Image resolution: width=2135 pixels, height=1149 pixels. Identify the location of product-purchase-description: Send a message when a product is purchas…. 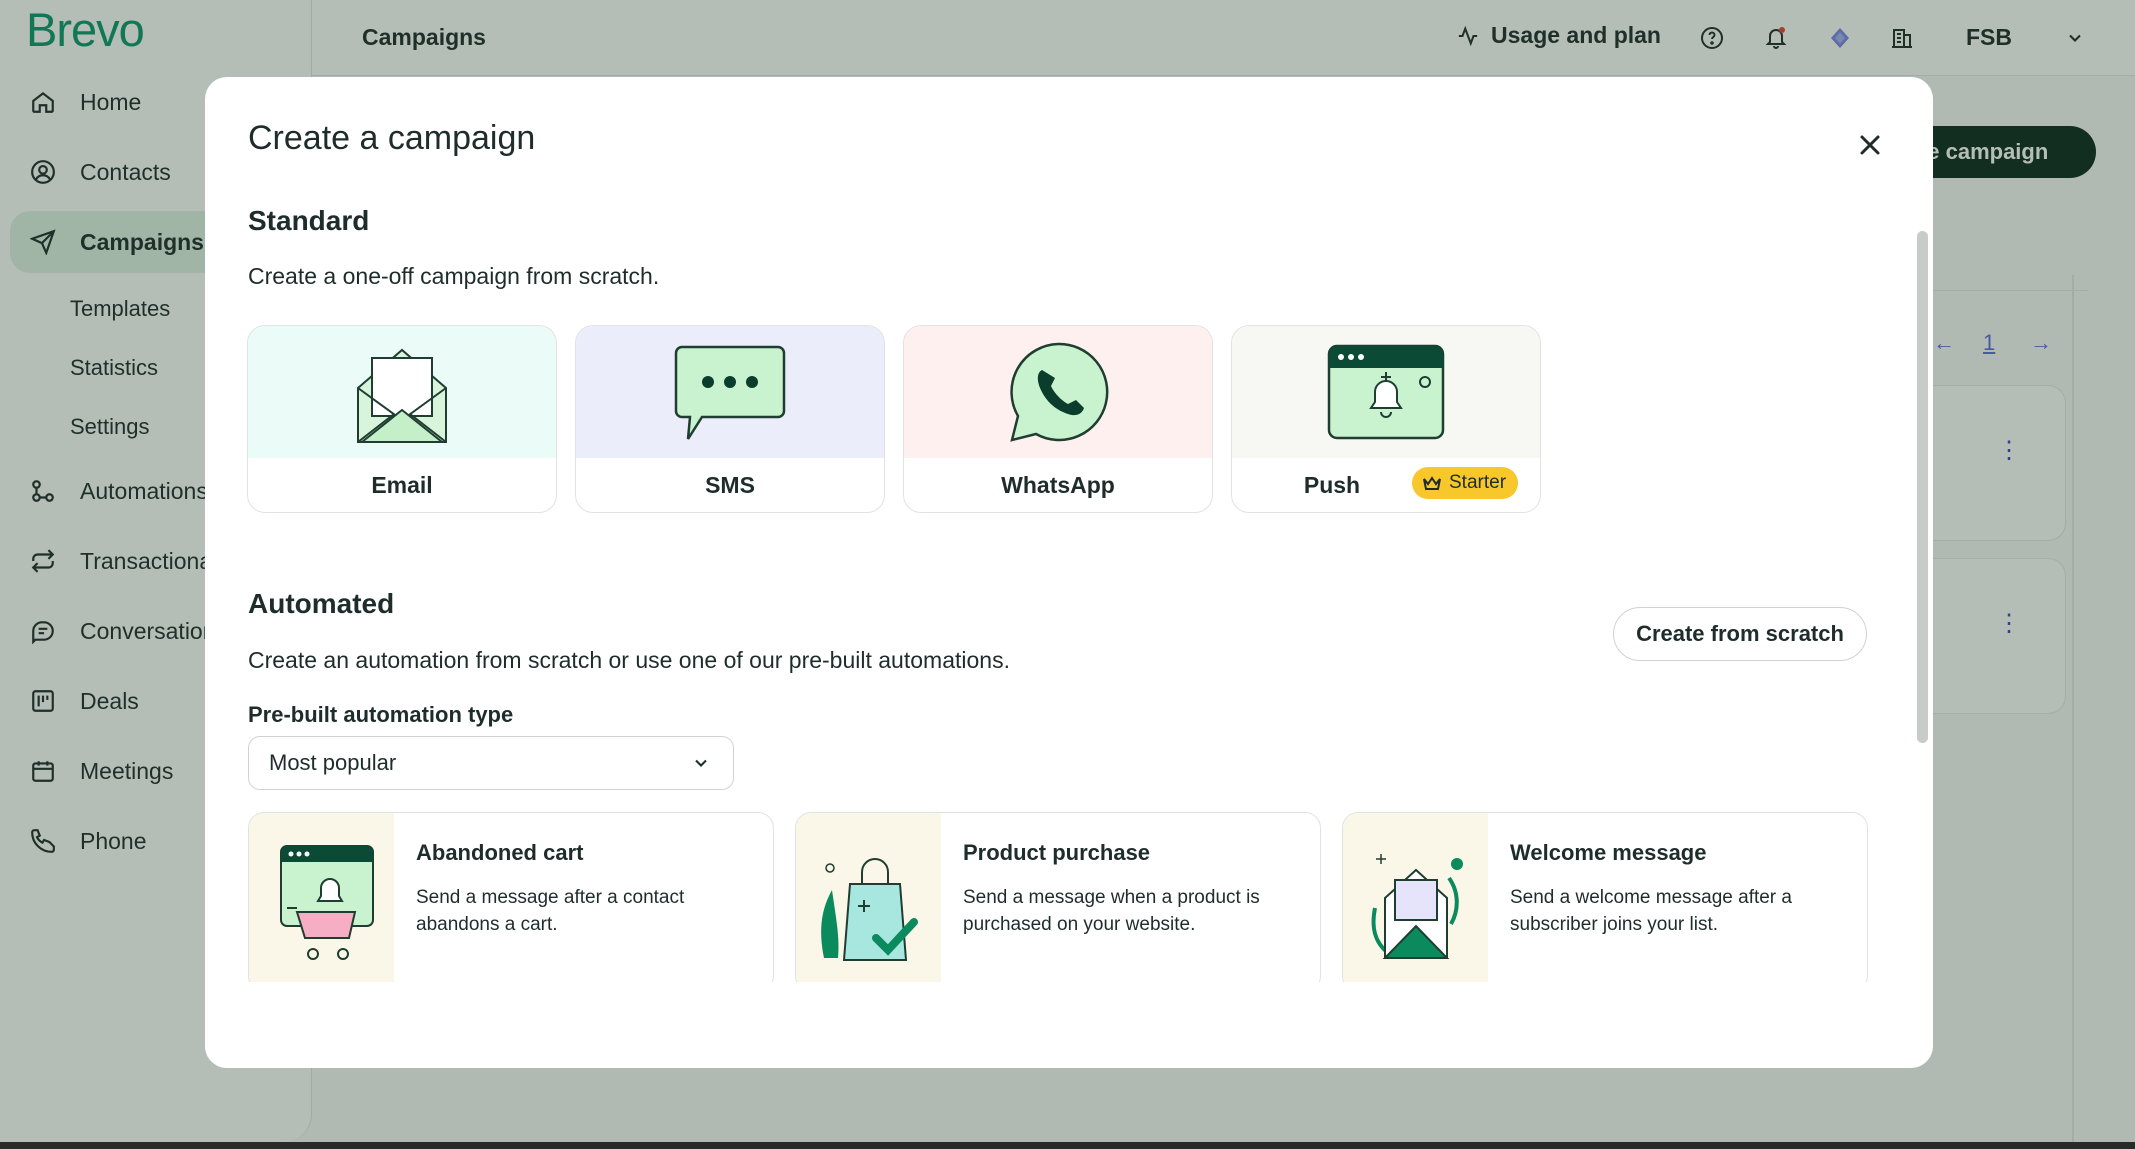
(1111, 911).